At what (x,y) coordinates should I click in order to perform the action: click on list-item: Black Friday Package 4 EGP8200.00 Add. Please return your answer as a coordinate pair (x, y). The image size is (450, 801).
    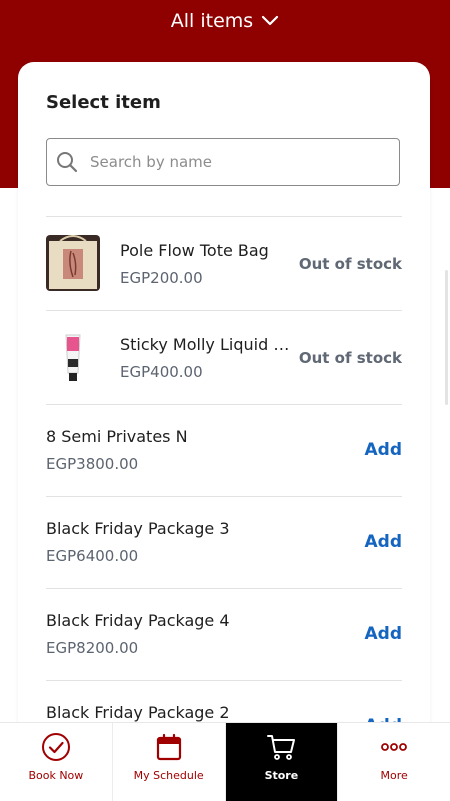
    Looking at the image, I should click on (224, 634).